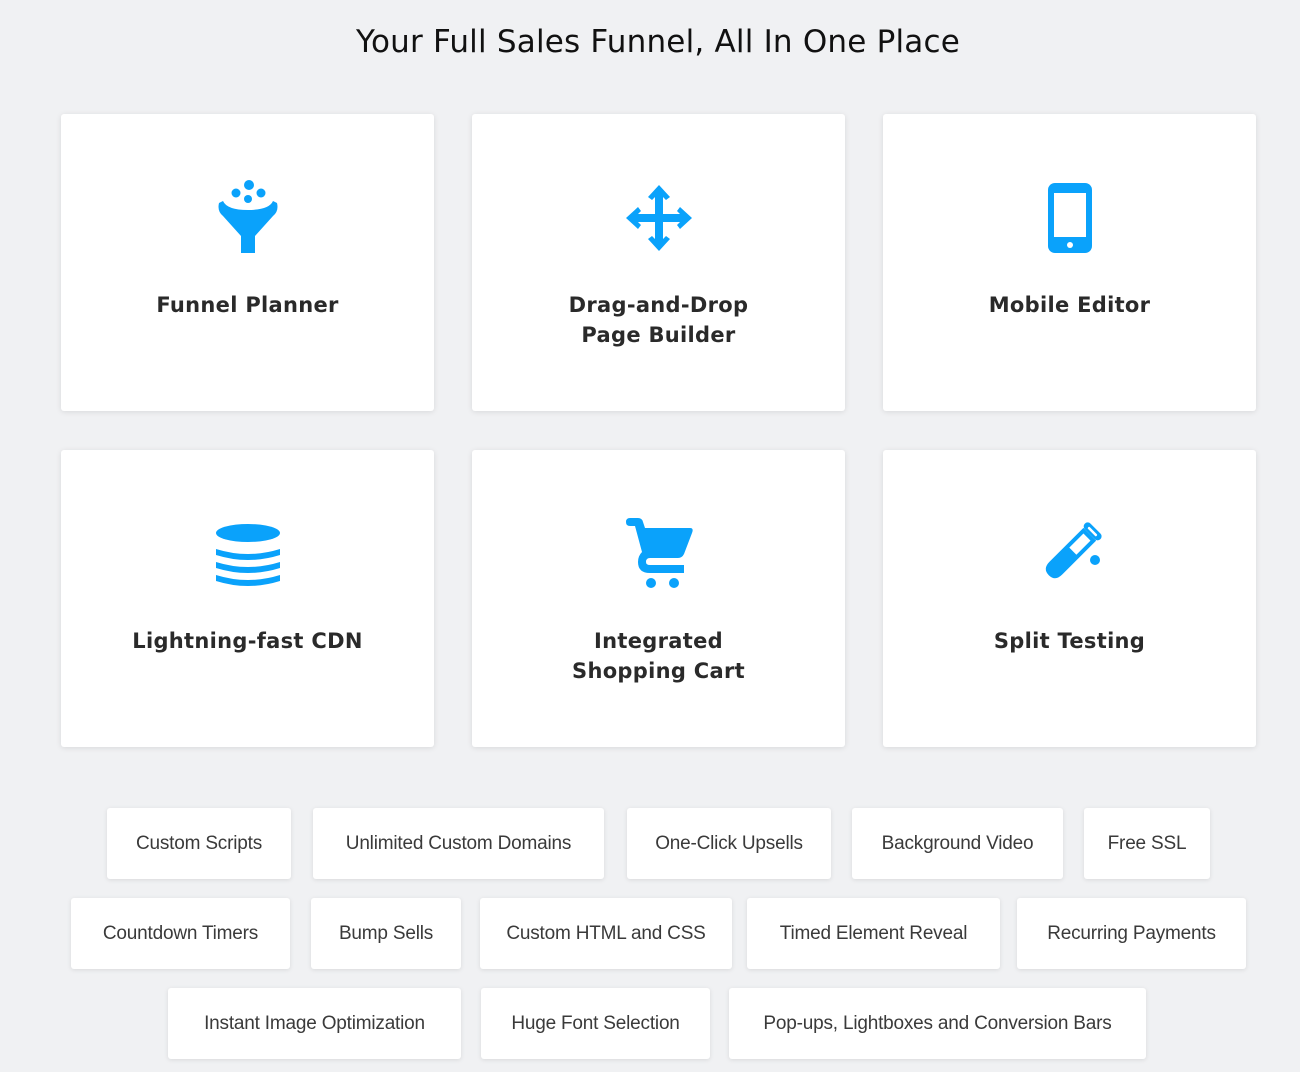 The width and height of the screenshot is (1300, 1072). What do you see at coordinates (1070, 218) in the screenshot?
I see `mobile-phone-icon` at bounding box center [1070, 218].